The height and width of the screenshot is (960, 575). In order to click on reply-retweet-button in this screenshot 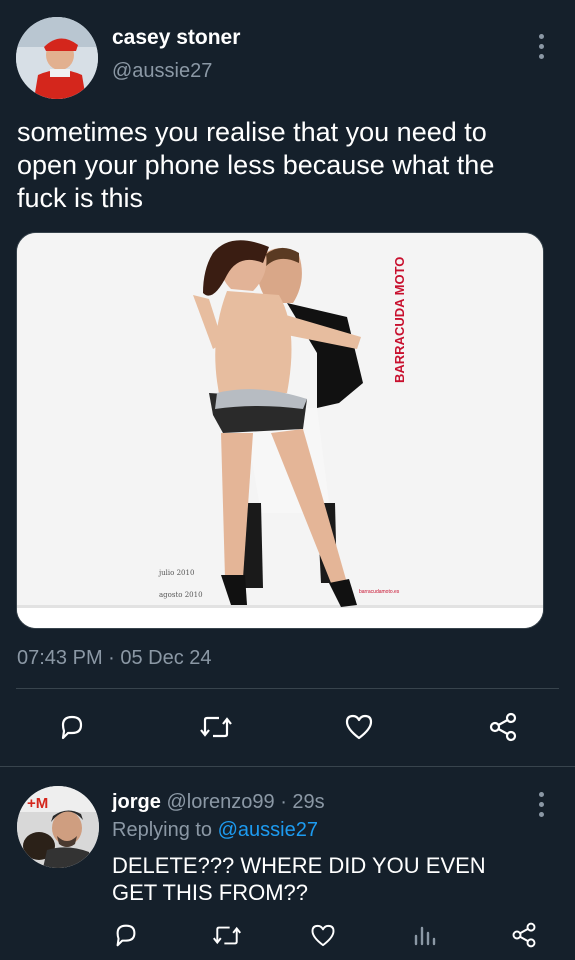, I will do `click(227, 935)`.